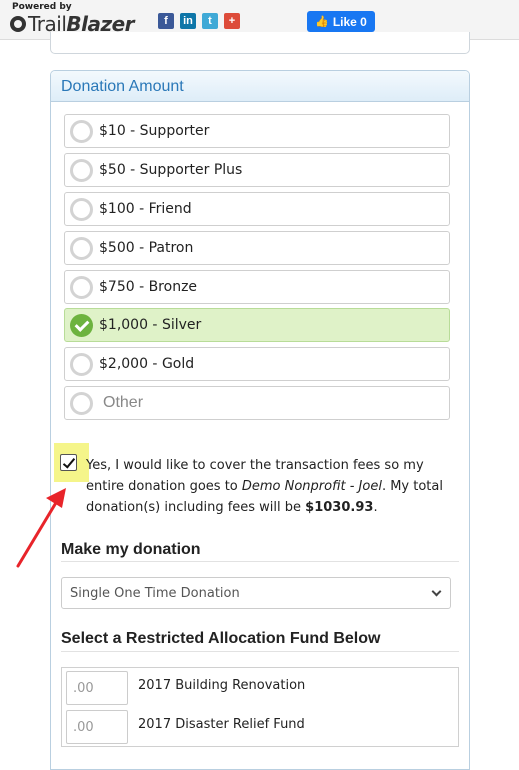 This screenshot has width=519, height=770. I want to click on donation-option-750: $750 - Bronze, so click(257, 287).